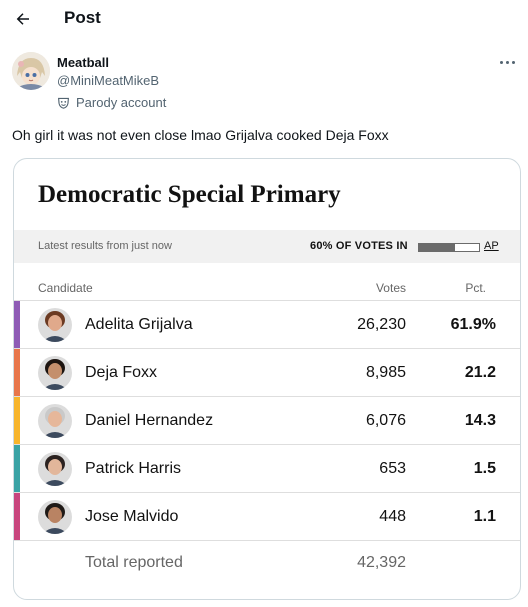 The image size is (528, 607). What do you see at coordinates (65, 288) in the screenshot?
I see `column-header-candidate: Candidate` at bounding box center [65, 288].